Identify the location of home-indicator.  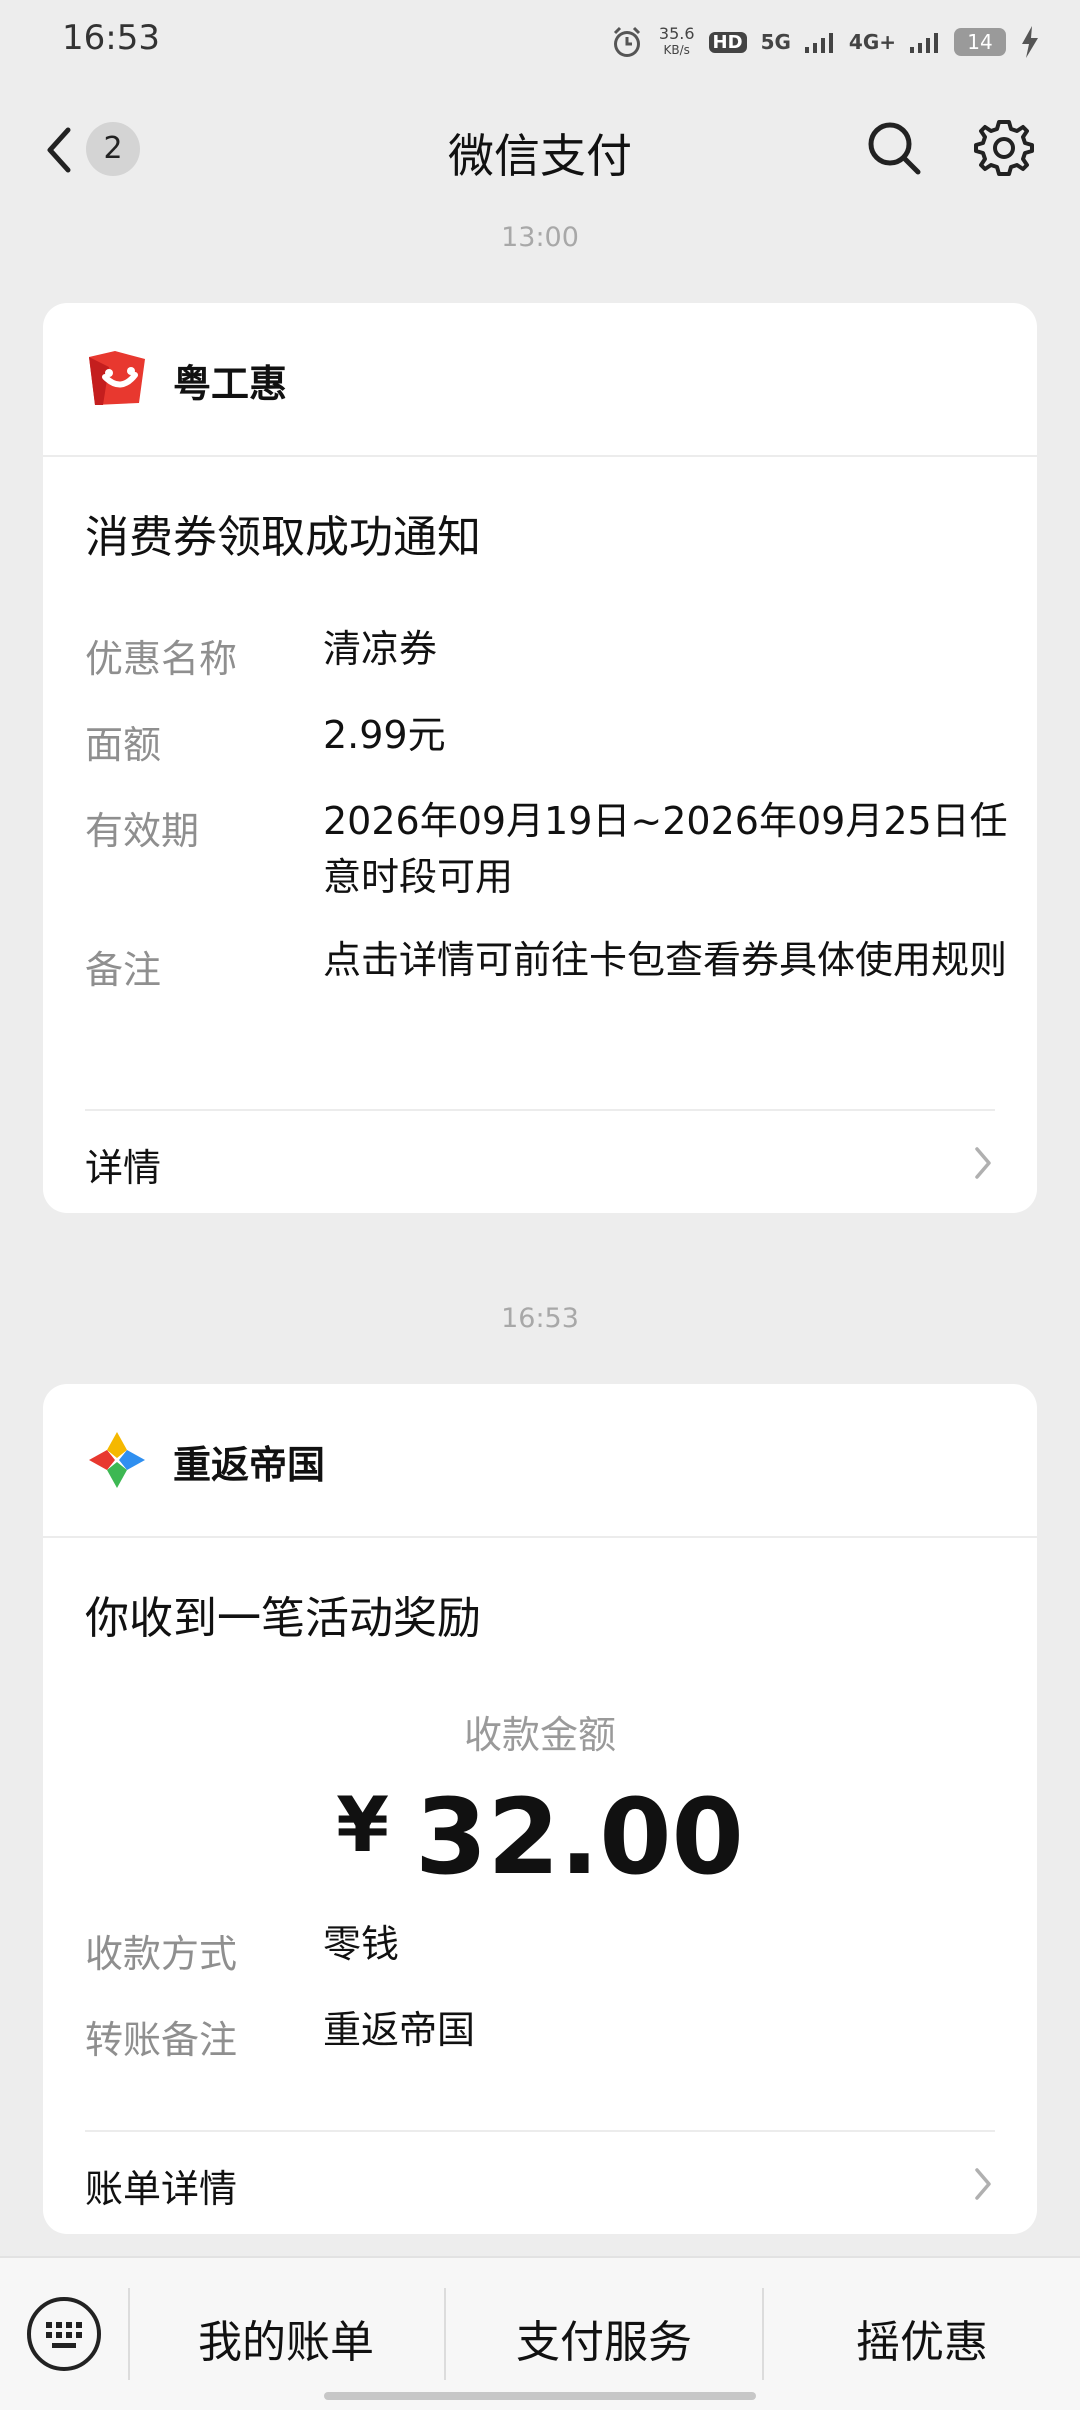
(540, 2396).